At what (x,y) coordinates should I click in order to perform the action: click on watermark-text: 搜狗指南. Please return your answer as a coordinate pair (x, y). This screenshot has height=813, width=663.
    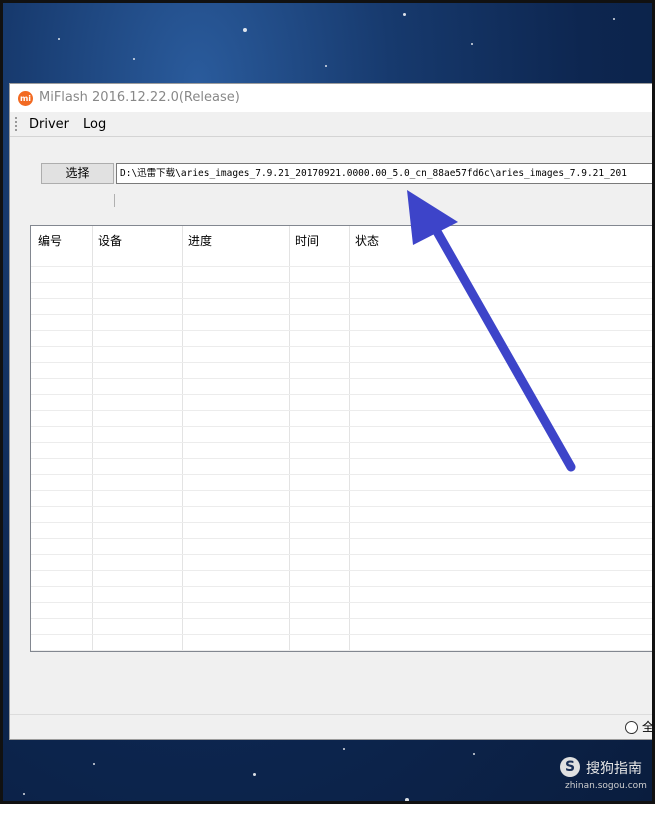
    Looking at the image, I should click on (614, 769).